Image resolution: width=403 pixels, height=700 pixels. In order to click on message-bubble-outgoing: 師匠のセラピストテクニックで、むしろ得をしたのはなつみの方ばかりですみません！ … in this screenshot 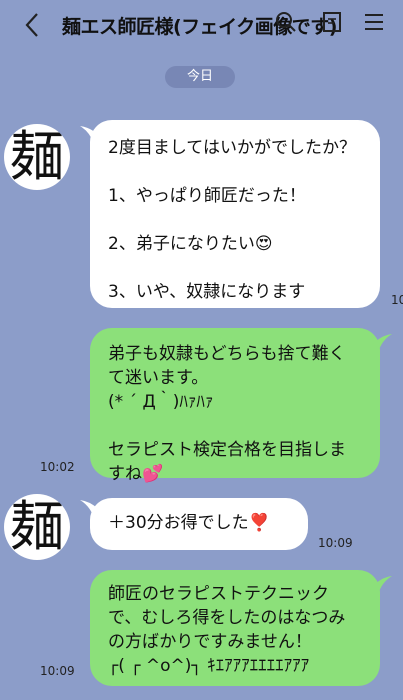, I will do `click(235, 628)`.